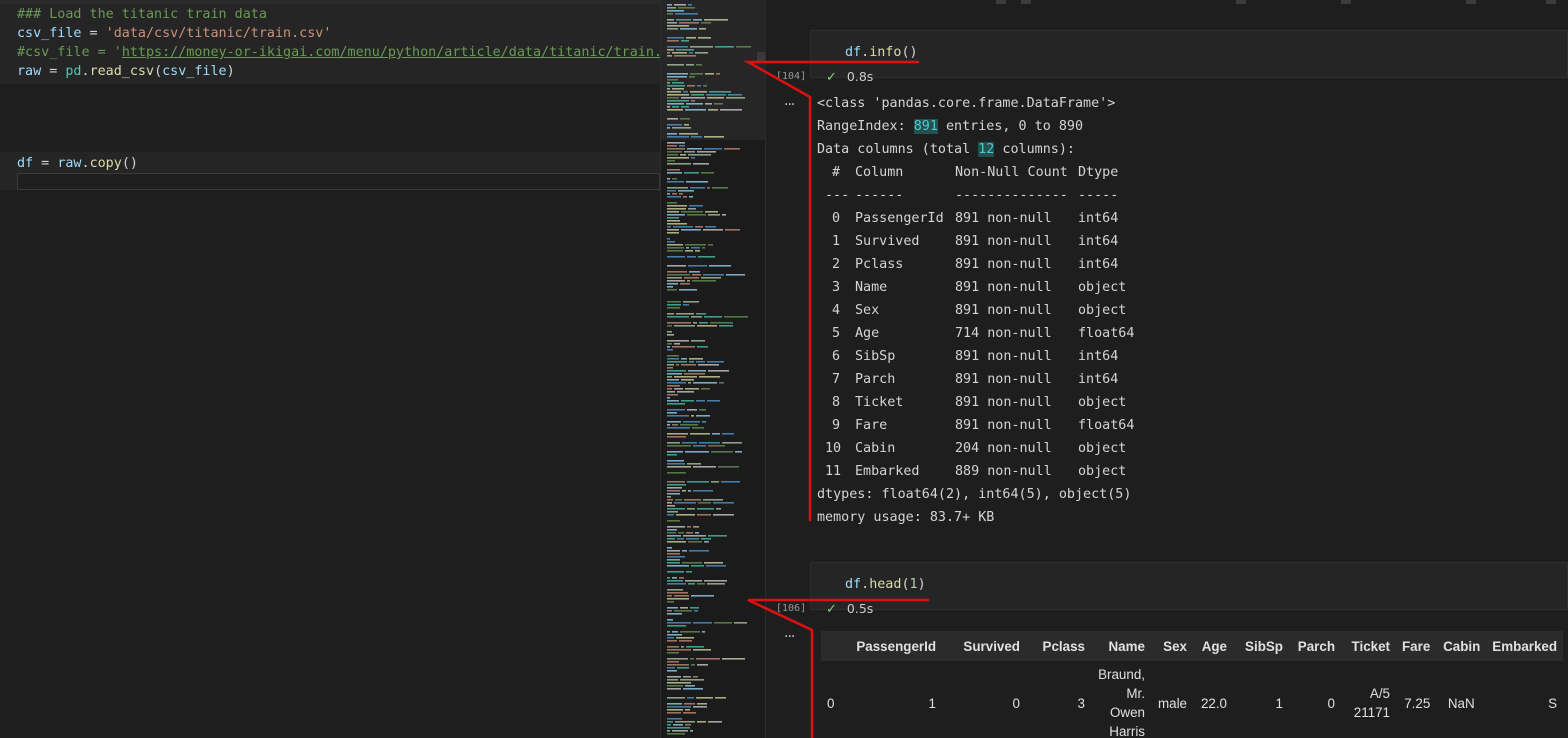 The height and width of the screenshot is (738, 1568). What do you see at coordinates (836, 425) in the screenshot?
I see `row-index: 9` at bounding box center [836, 425].